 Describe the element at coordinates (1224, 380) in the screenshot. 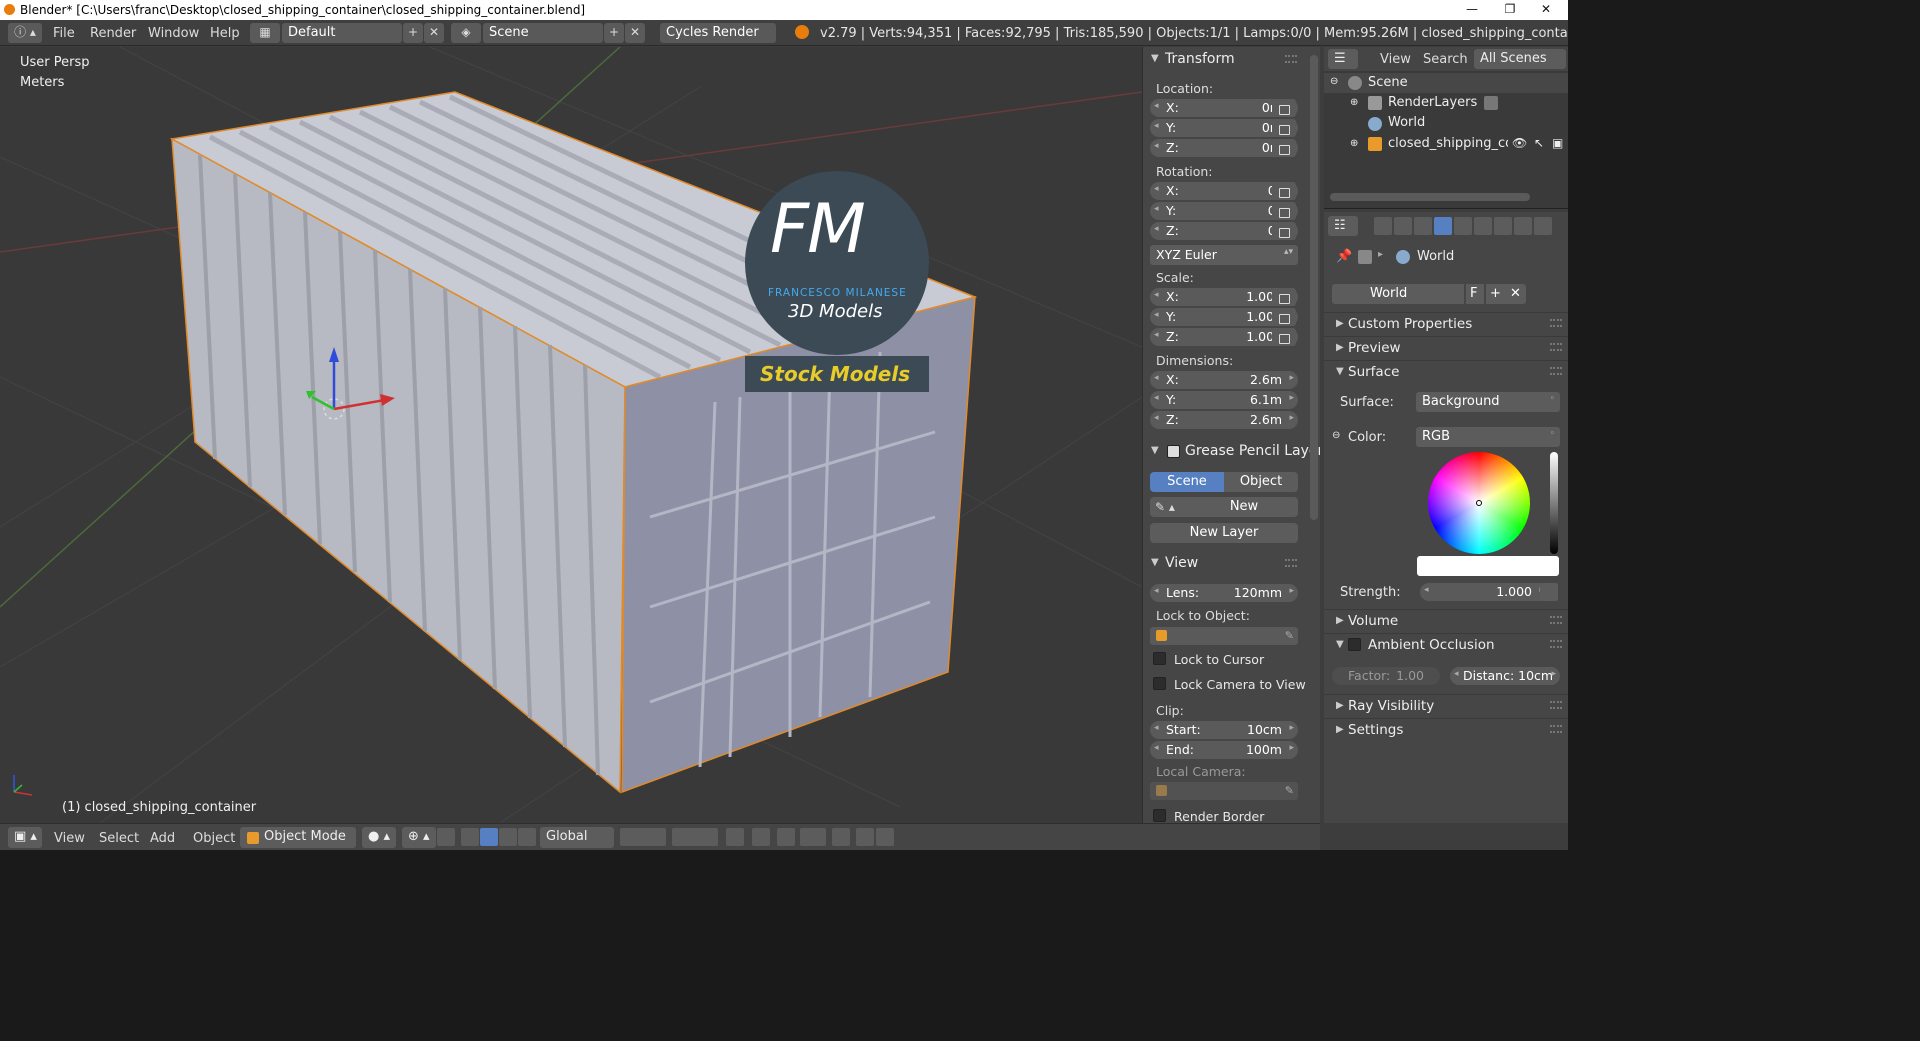

I see `dimension-x-field: ◂ X: 2.6m ▸` at that location.